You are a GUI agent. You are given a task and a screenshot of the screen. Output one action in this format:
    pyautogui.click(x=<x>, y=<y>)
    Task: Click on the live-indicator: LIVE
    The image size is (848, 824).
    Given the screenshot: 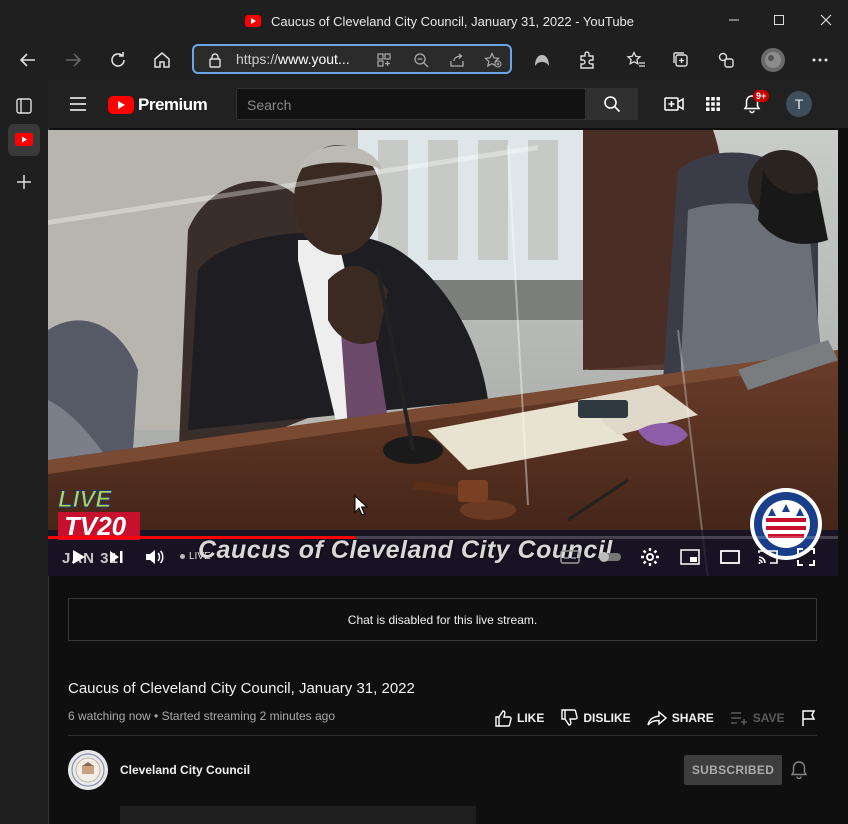 What is the action you would take?
    pyautogui.click(x=195, y=556)
    